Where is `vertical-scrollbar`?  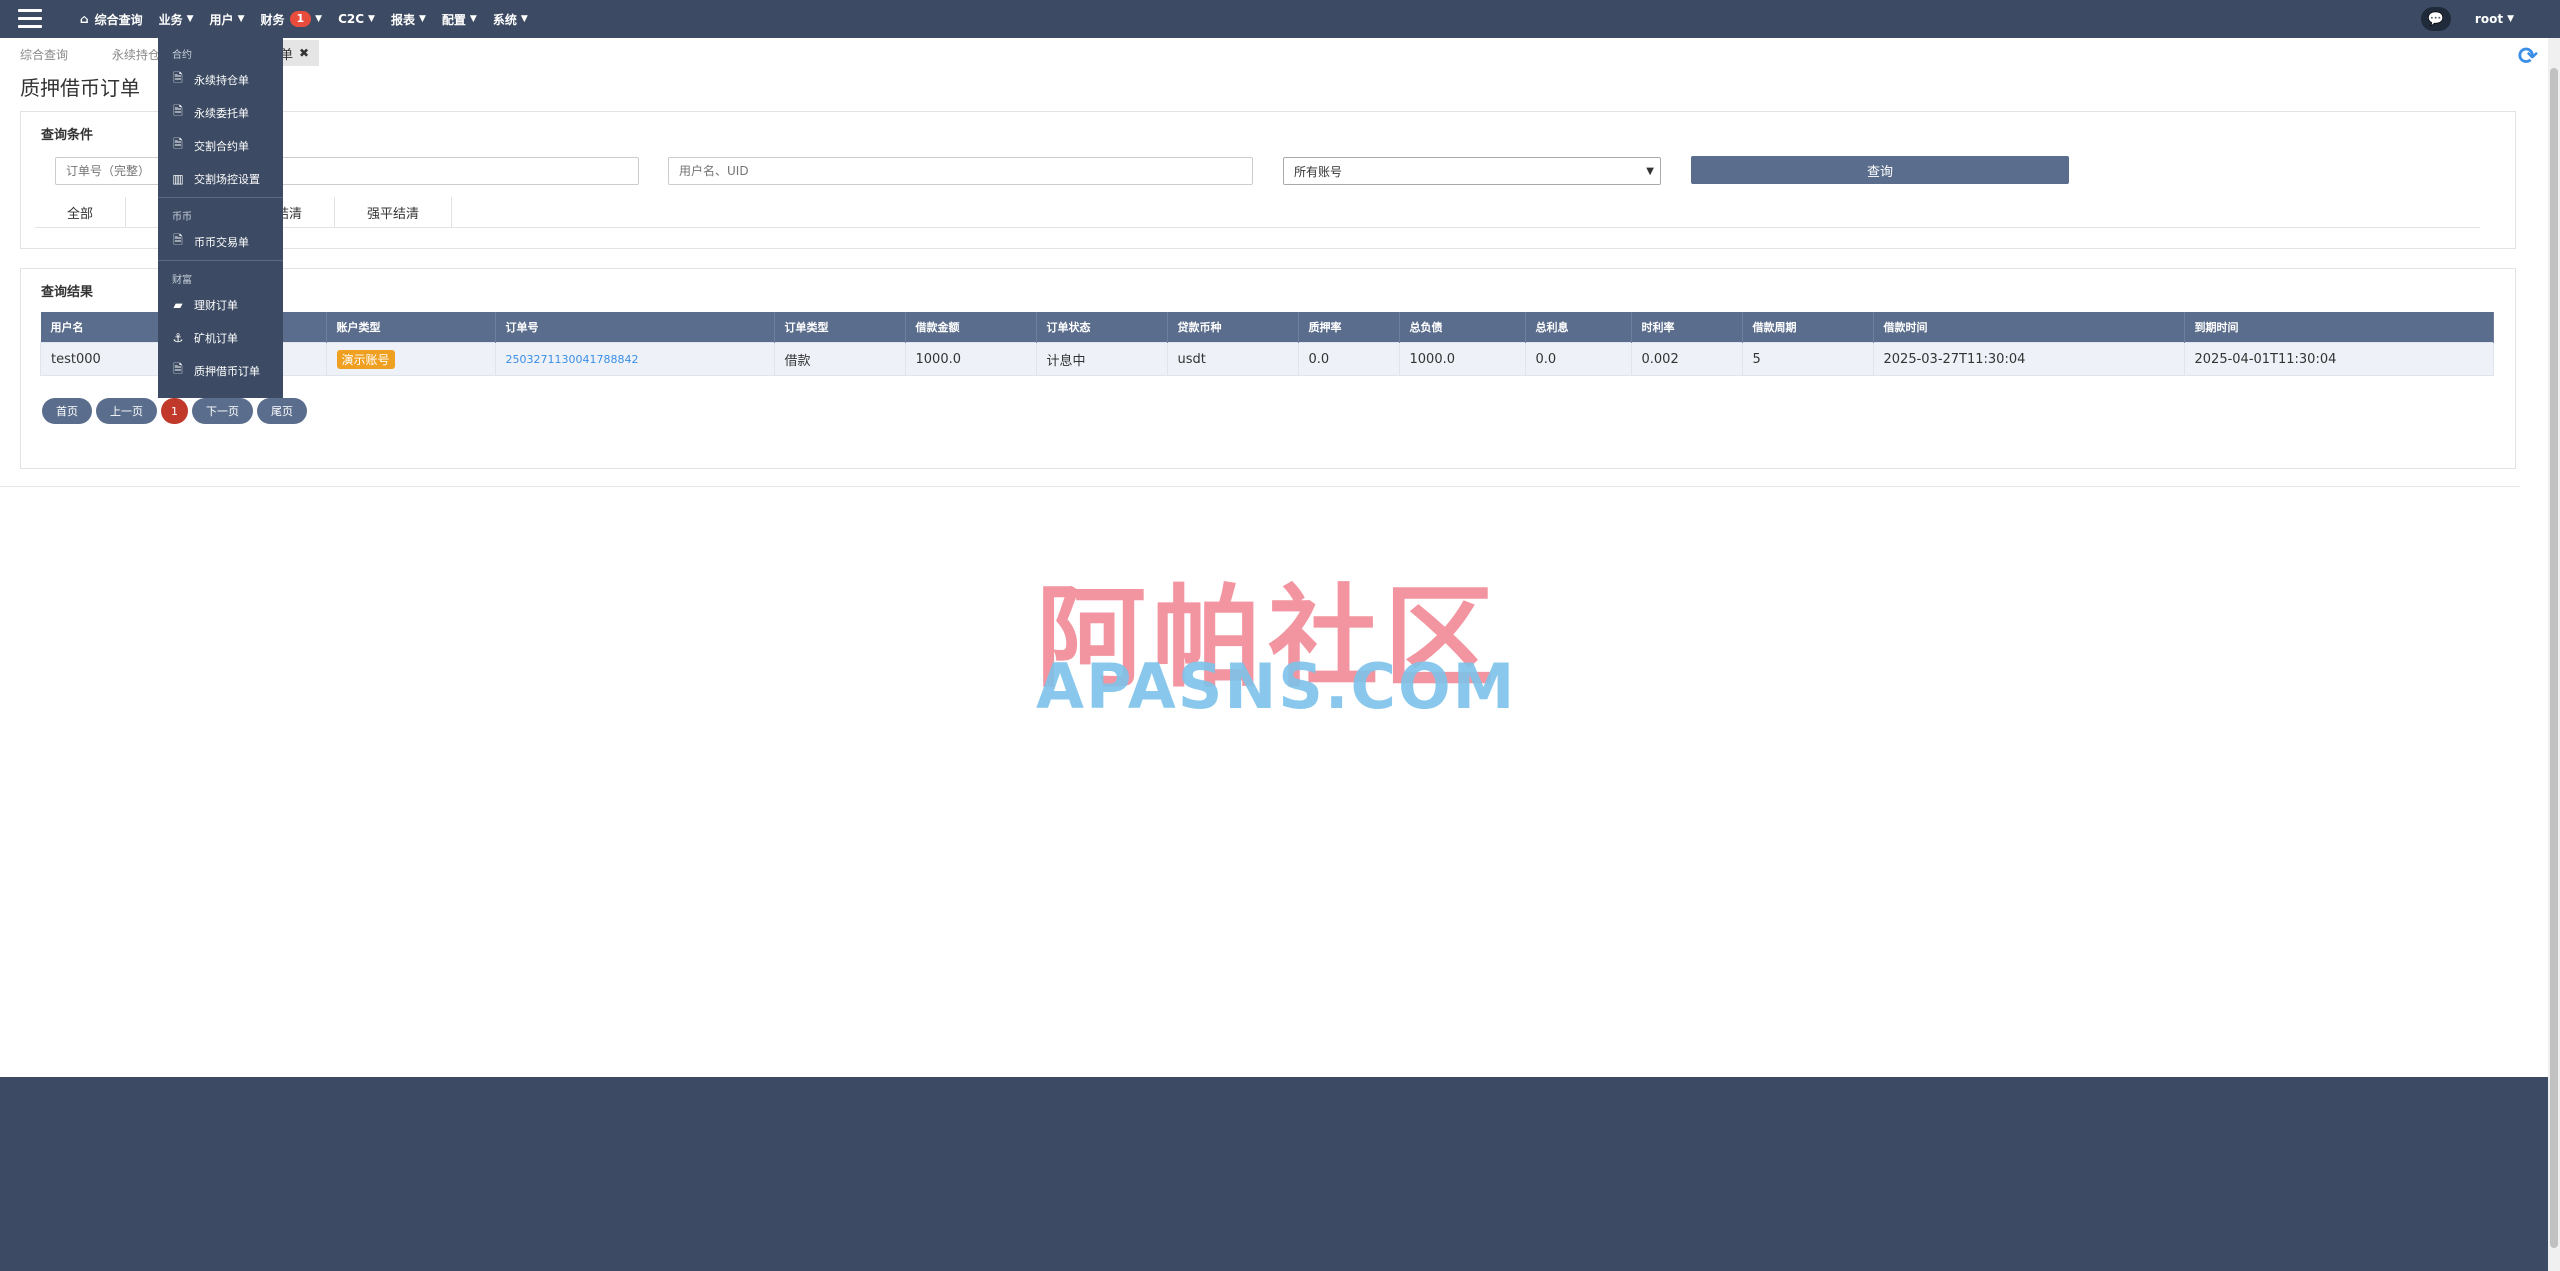
vertical-scrollbar is located at coordinates (2554, 654).